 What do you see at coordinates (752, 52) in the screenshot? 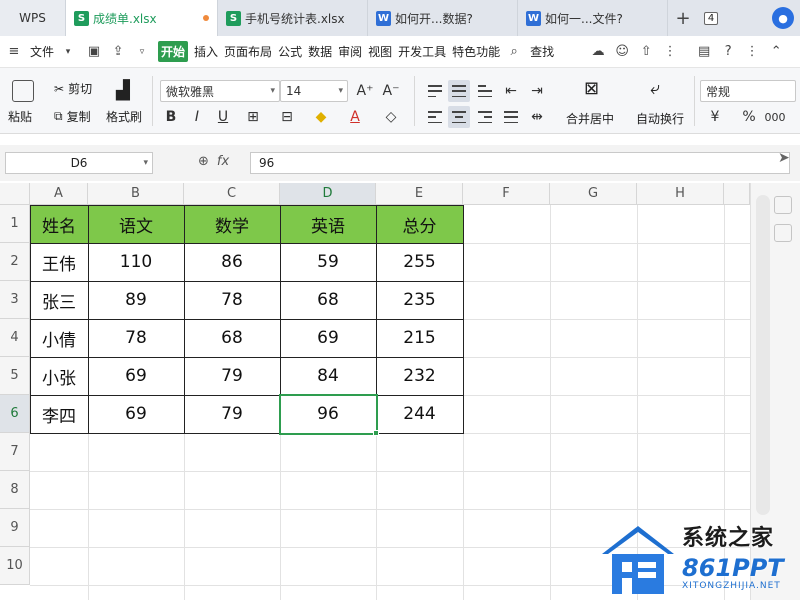
I see `more-options-icon: ⋮` at bounding box center [752, 52].